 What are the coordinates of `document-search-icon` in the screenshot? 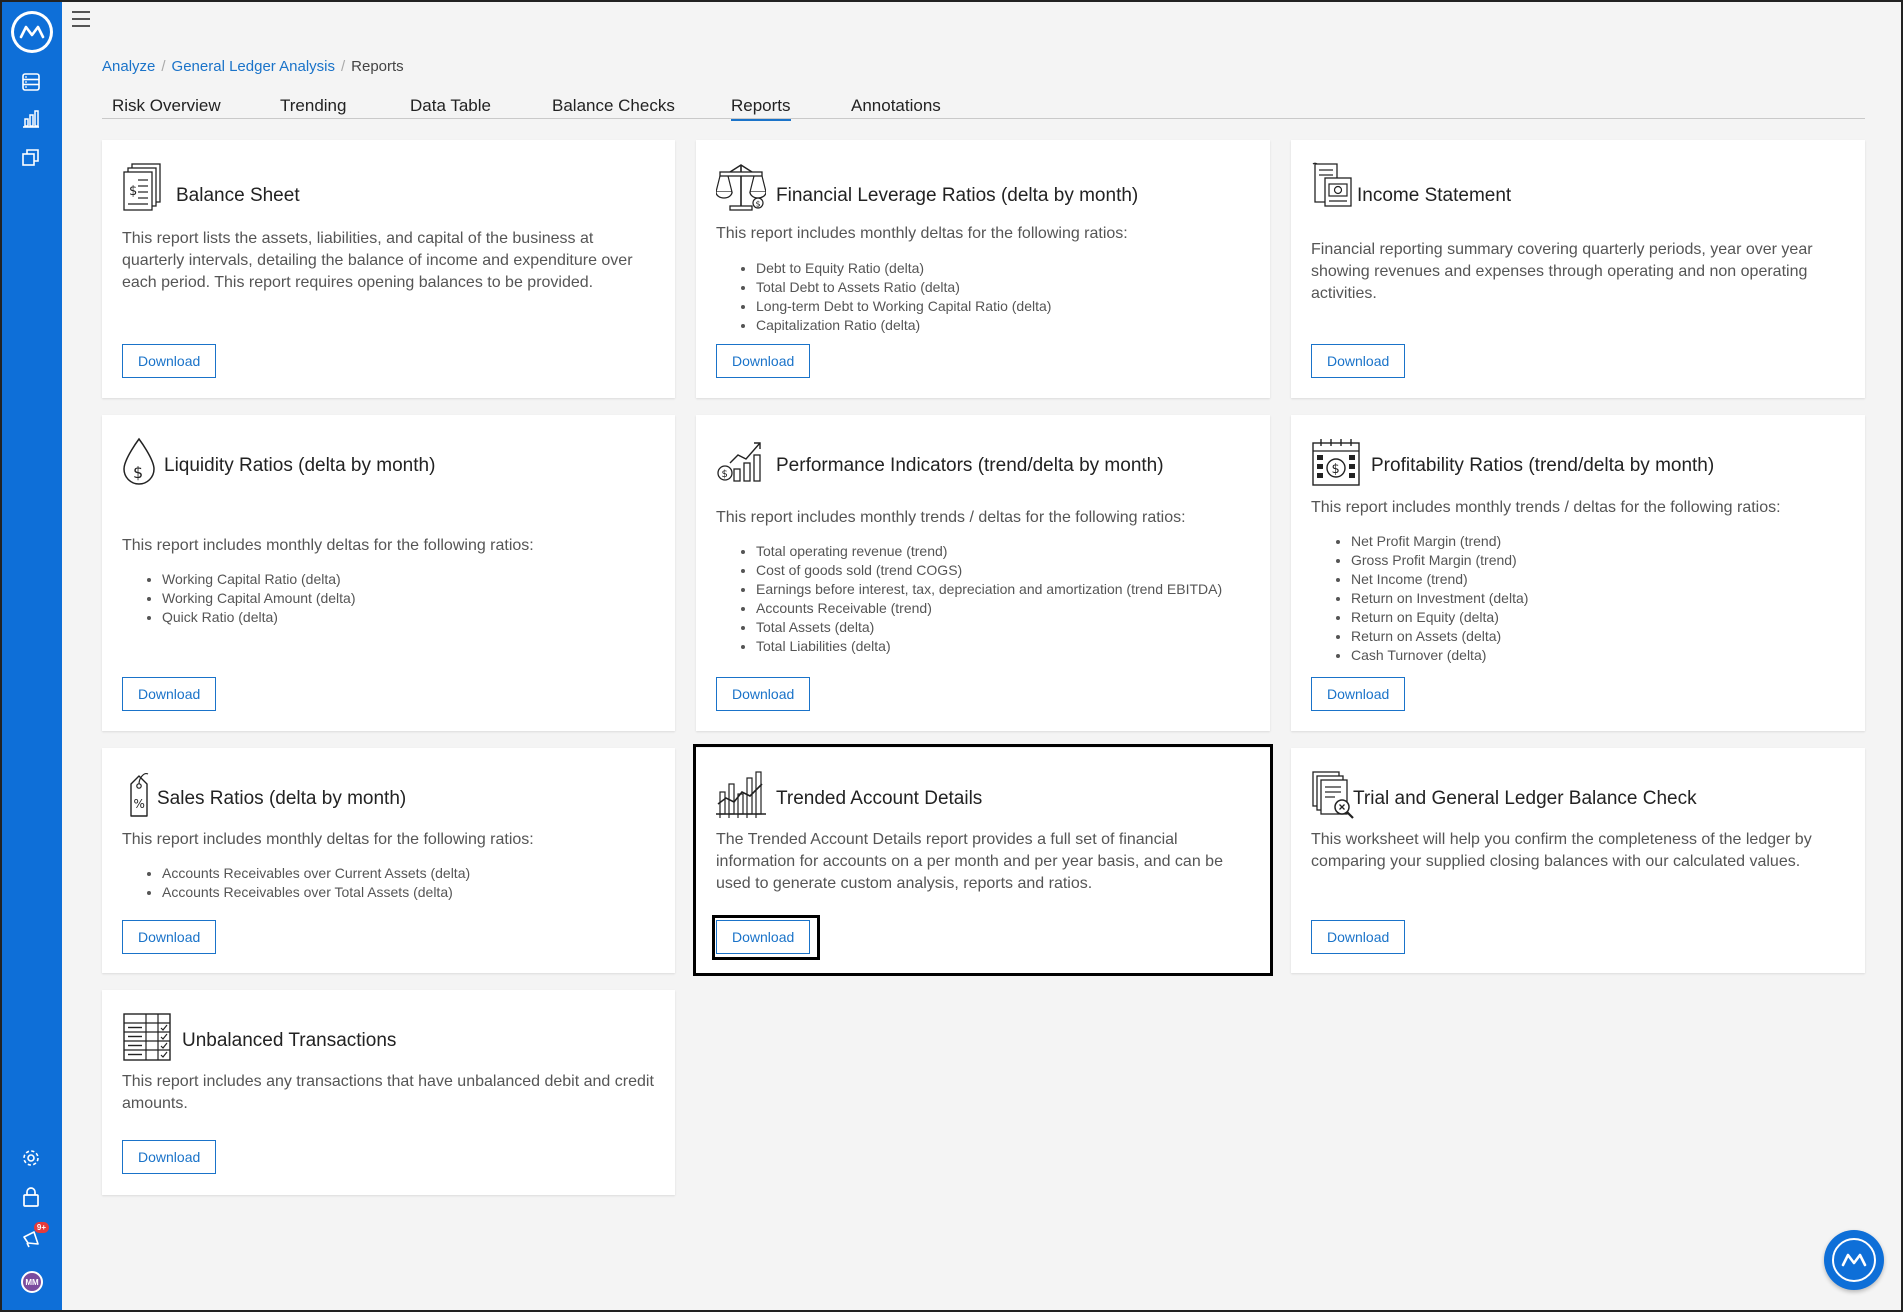 It's located at (1333, 795).